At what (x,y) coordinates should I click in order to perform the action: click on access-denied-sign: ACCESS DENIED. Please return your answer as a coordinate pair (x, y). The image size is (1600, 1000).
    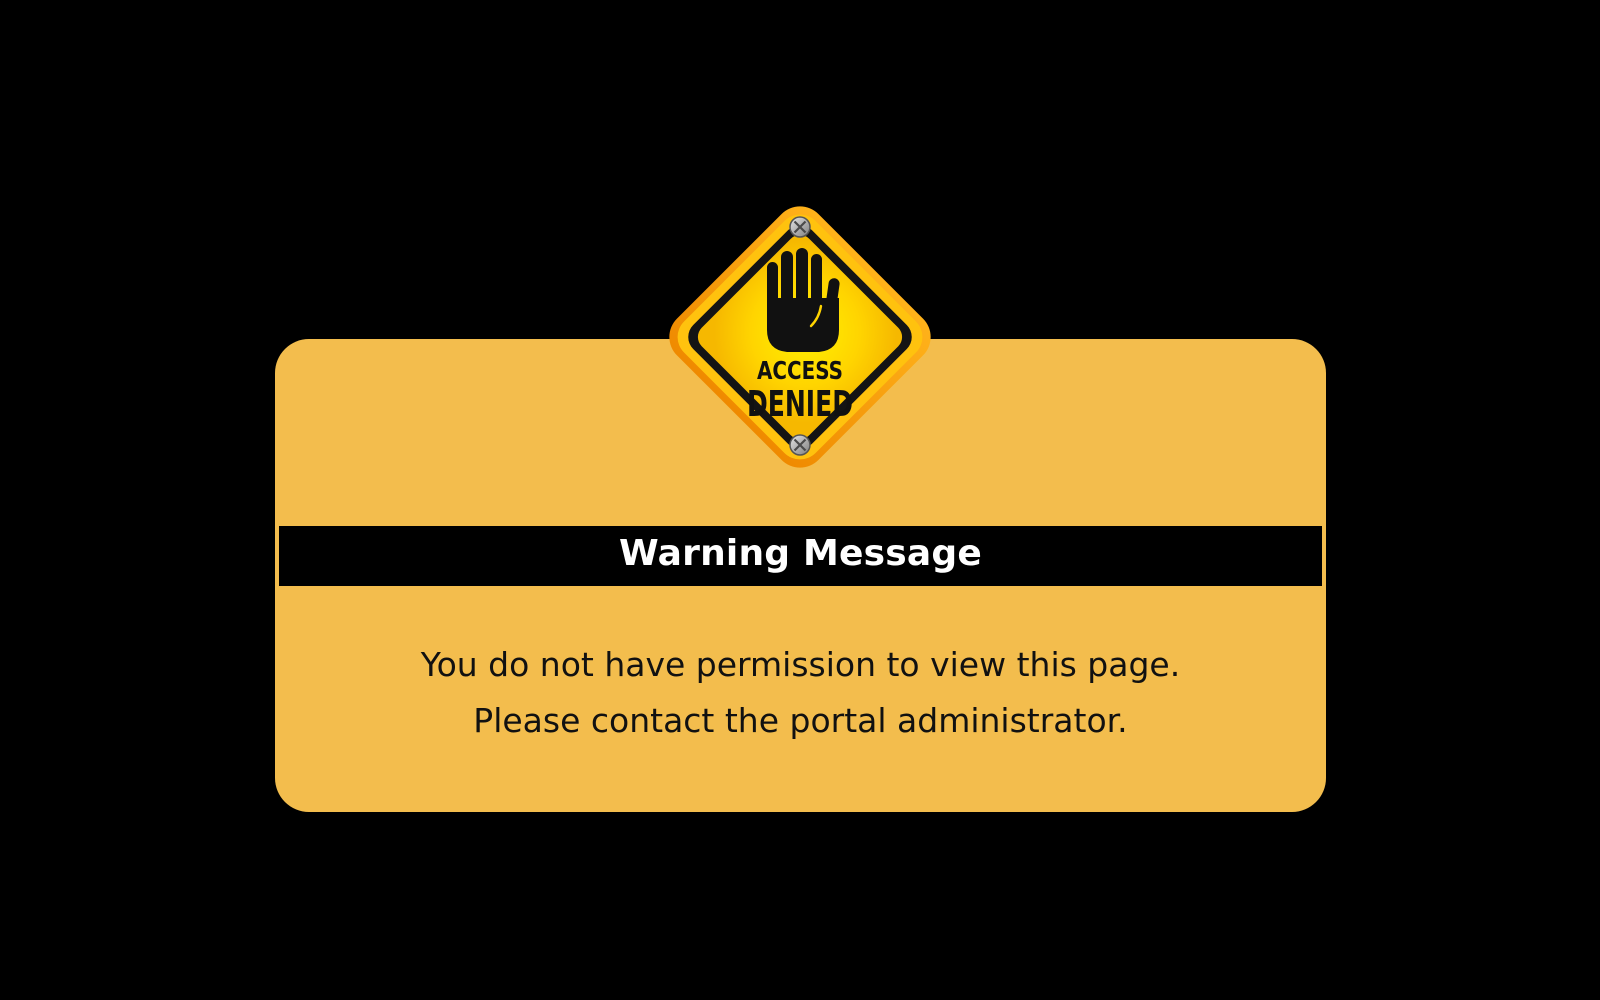
    Looking at the image, I should click on (800, 337).